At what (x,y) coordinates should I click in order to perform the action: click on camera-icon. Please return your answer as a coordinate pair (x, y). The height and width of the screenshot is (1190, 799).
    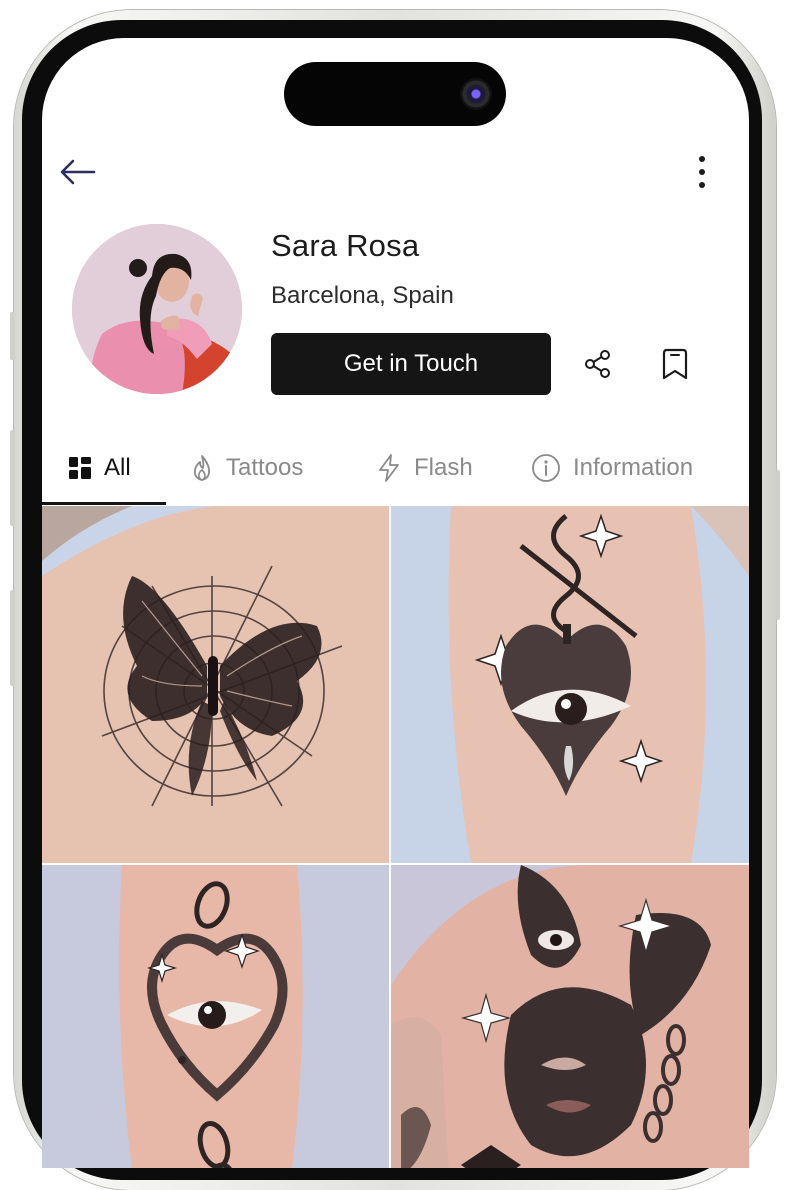
    Looking at the image, I should click on (476, 94).